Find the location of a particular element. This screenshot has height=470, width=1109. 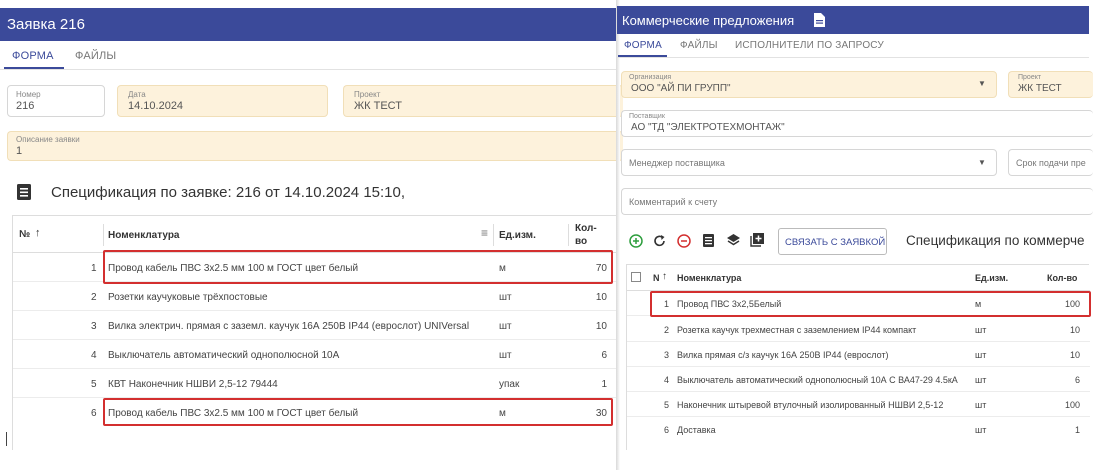

table-row: 2 Розетки каучуковые трёхпостовые шт 10 is located at coordinates (315, 296).